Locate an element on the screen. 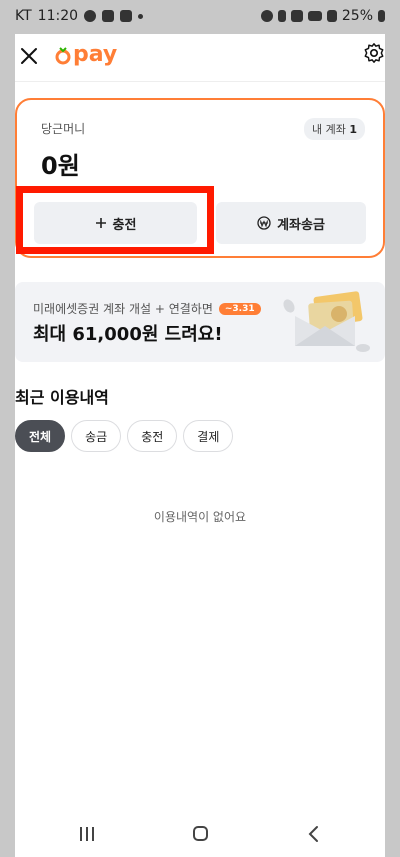 The height and width of the screenshot is (857, 400). transfer-button: 계좌송금 is located at coordinates (291, 223).